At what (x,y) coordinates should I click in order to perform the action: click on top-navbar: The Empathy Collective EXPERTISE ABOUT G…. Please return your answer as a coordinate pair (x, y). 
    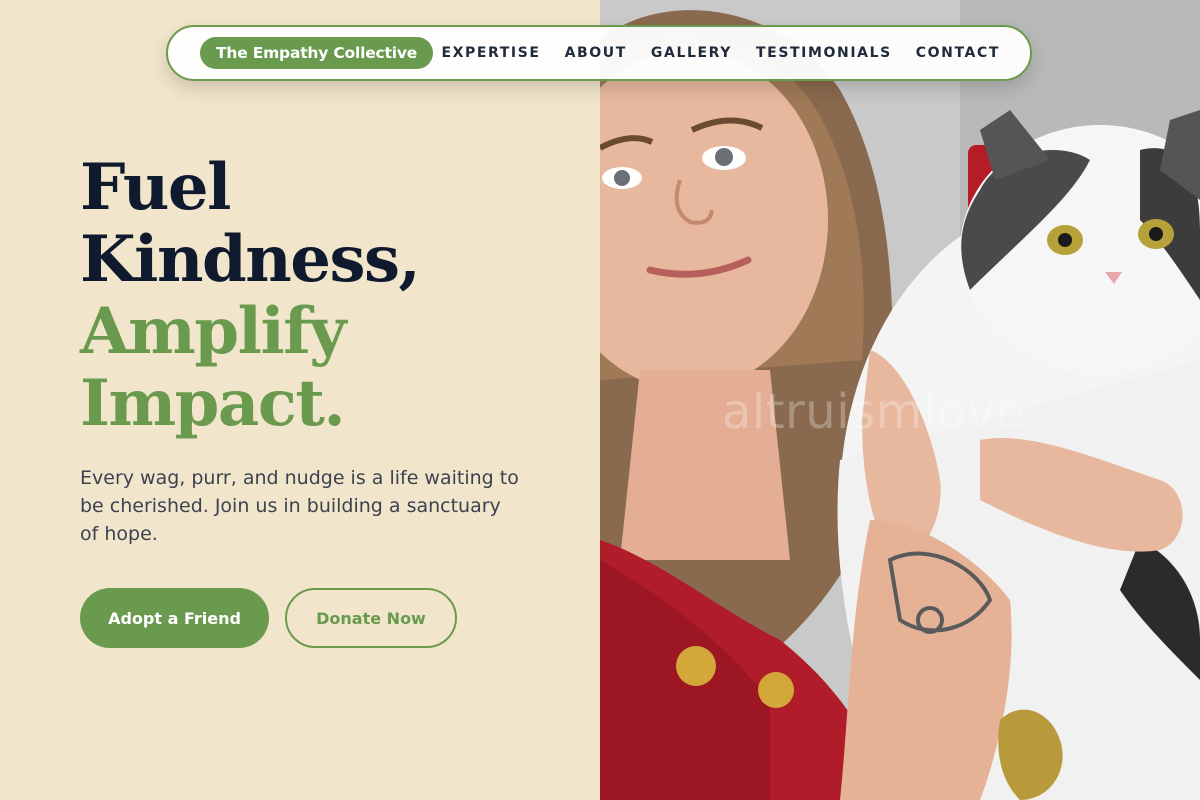
    Looking at the image, I should click on (599, 53).